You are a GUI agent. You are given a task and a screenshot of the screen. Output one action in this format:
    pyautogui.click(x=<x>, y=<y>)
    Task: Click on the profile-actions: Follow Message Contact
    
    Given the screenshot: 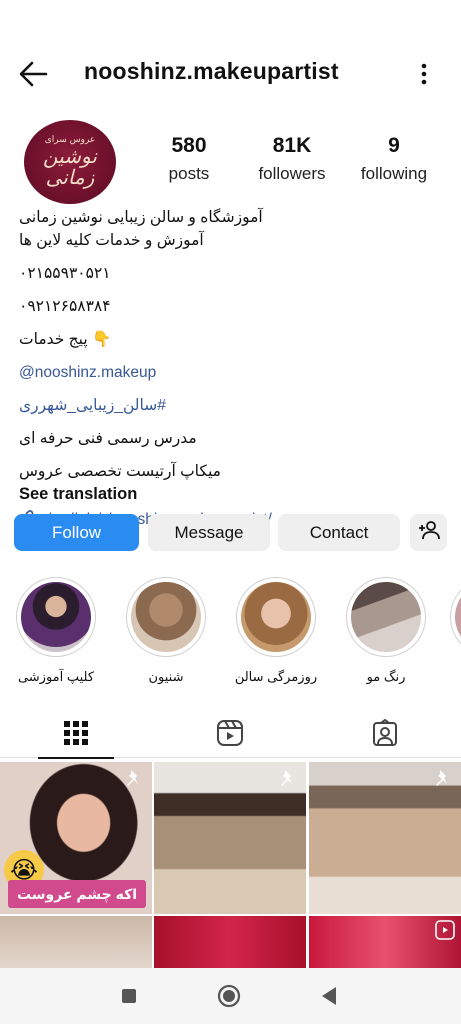 What is the action you would take?
    pyautogui.click(x=230, y=532)
    